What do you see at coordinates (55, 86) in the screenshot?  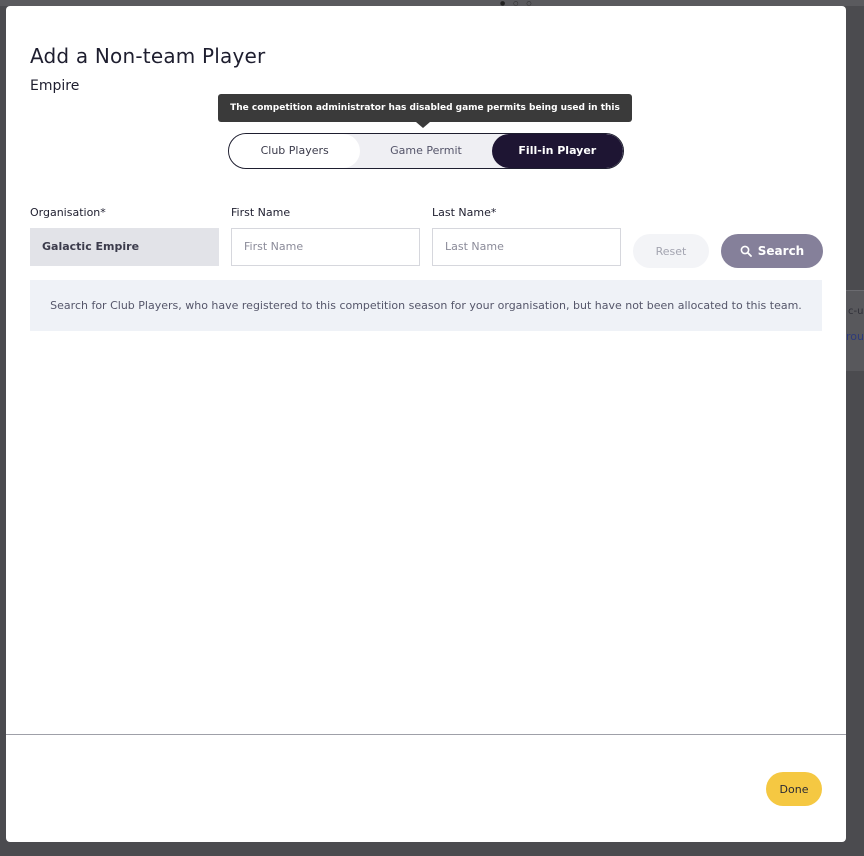 I see `team-name: Empire` at bounding box center [55, 86].